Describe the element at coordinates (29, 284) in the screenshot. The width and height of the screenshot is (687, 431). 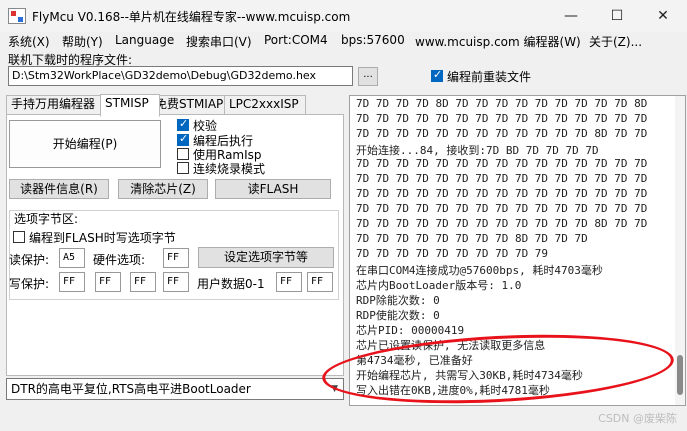
I see `write-protect-label: 写保护:` at that location.